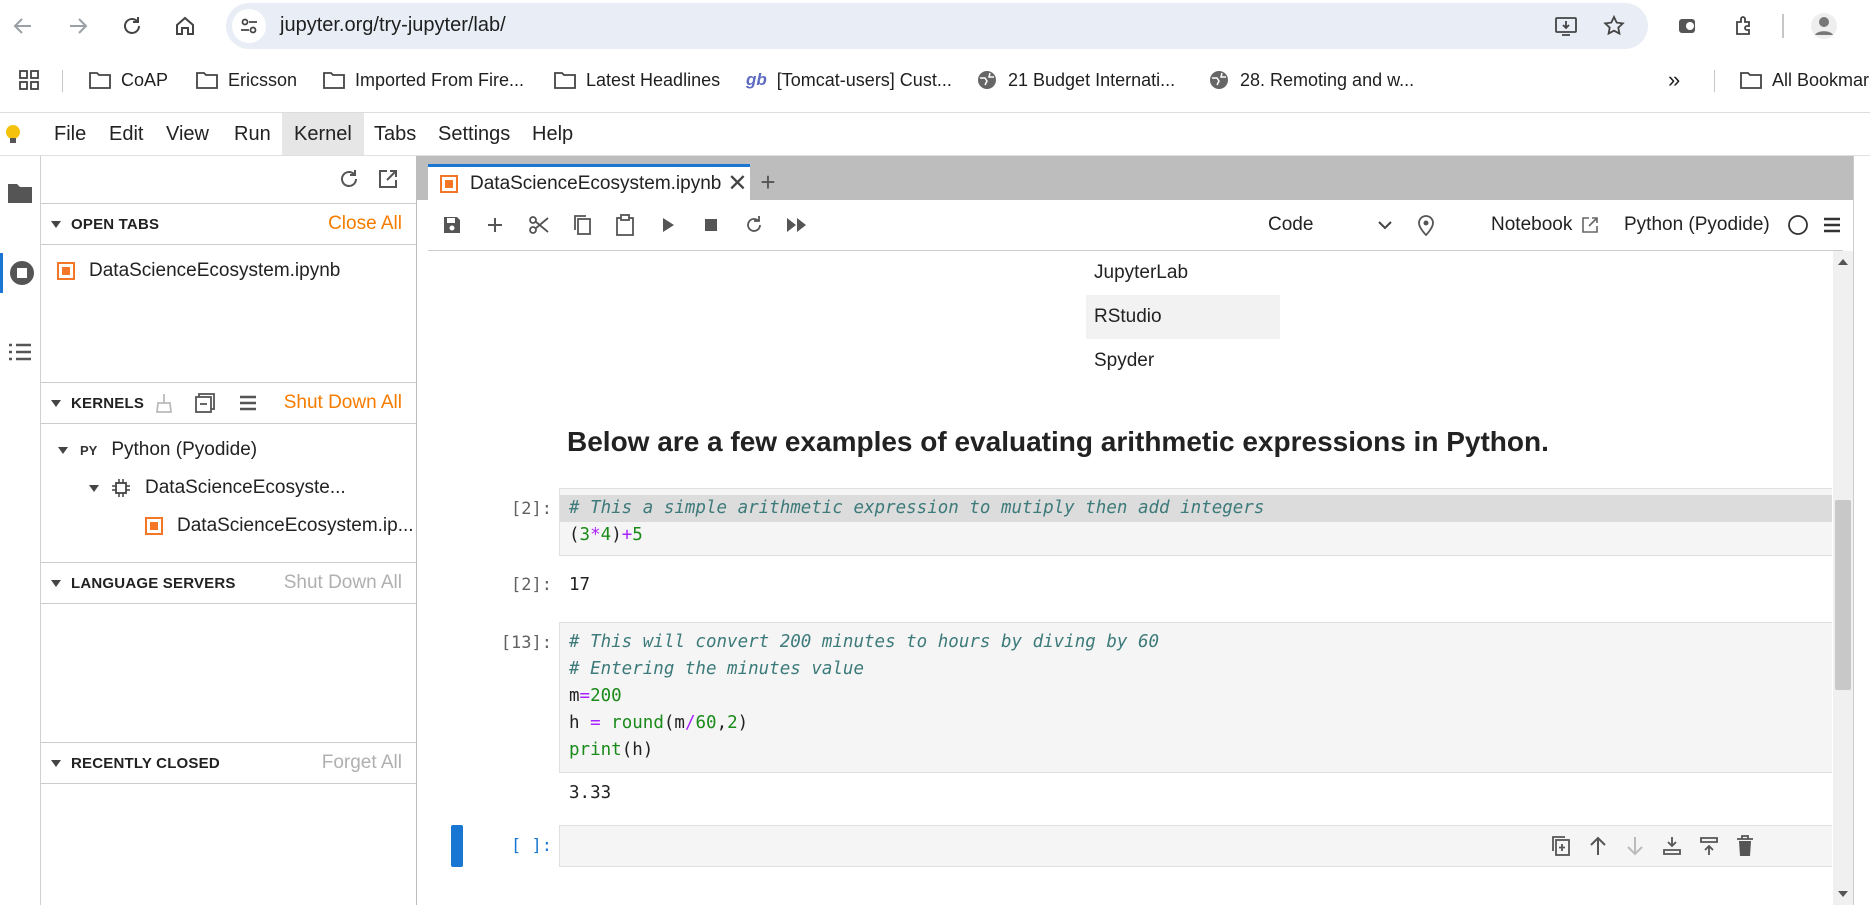 Image resolution: width=1870 pixels, height=905 pixels. Describe the element at coordinates (1688, 26) in the screenshot. I see `extension-button` at that location.